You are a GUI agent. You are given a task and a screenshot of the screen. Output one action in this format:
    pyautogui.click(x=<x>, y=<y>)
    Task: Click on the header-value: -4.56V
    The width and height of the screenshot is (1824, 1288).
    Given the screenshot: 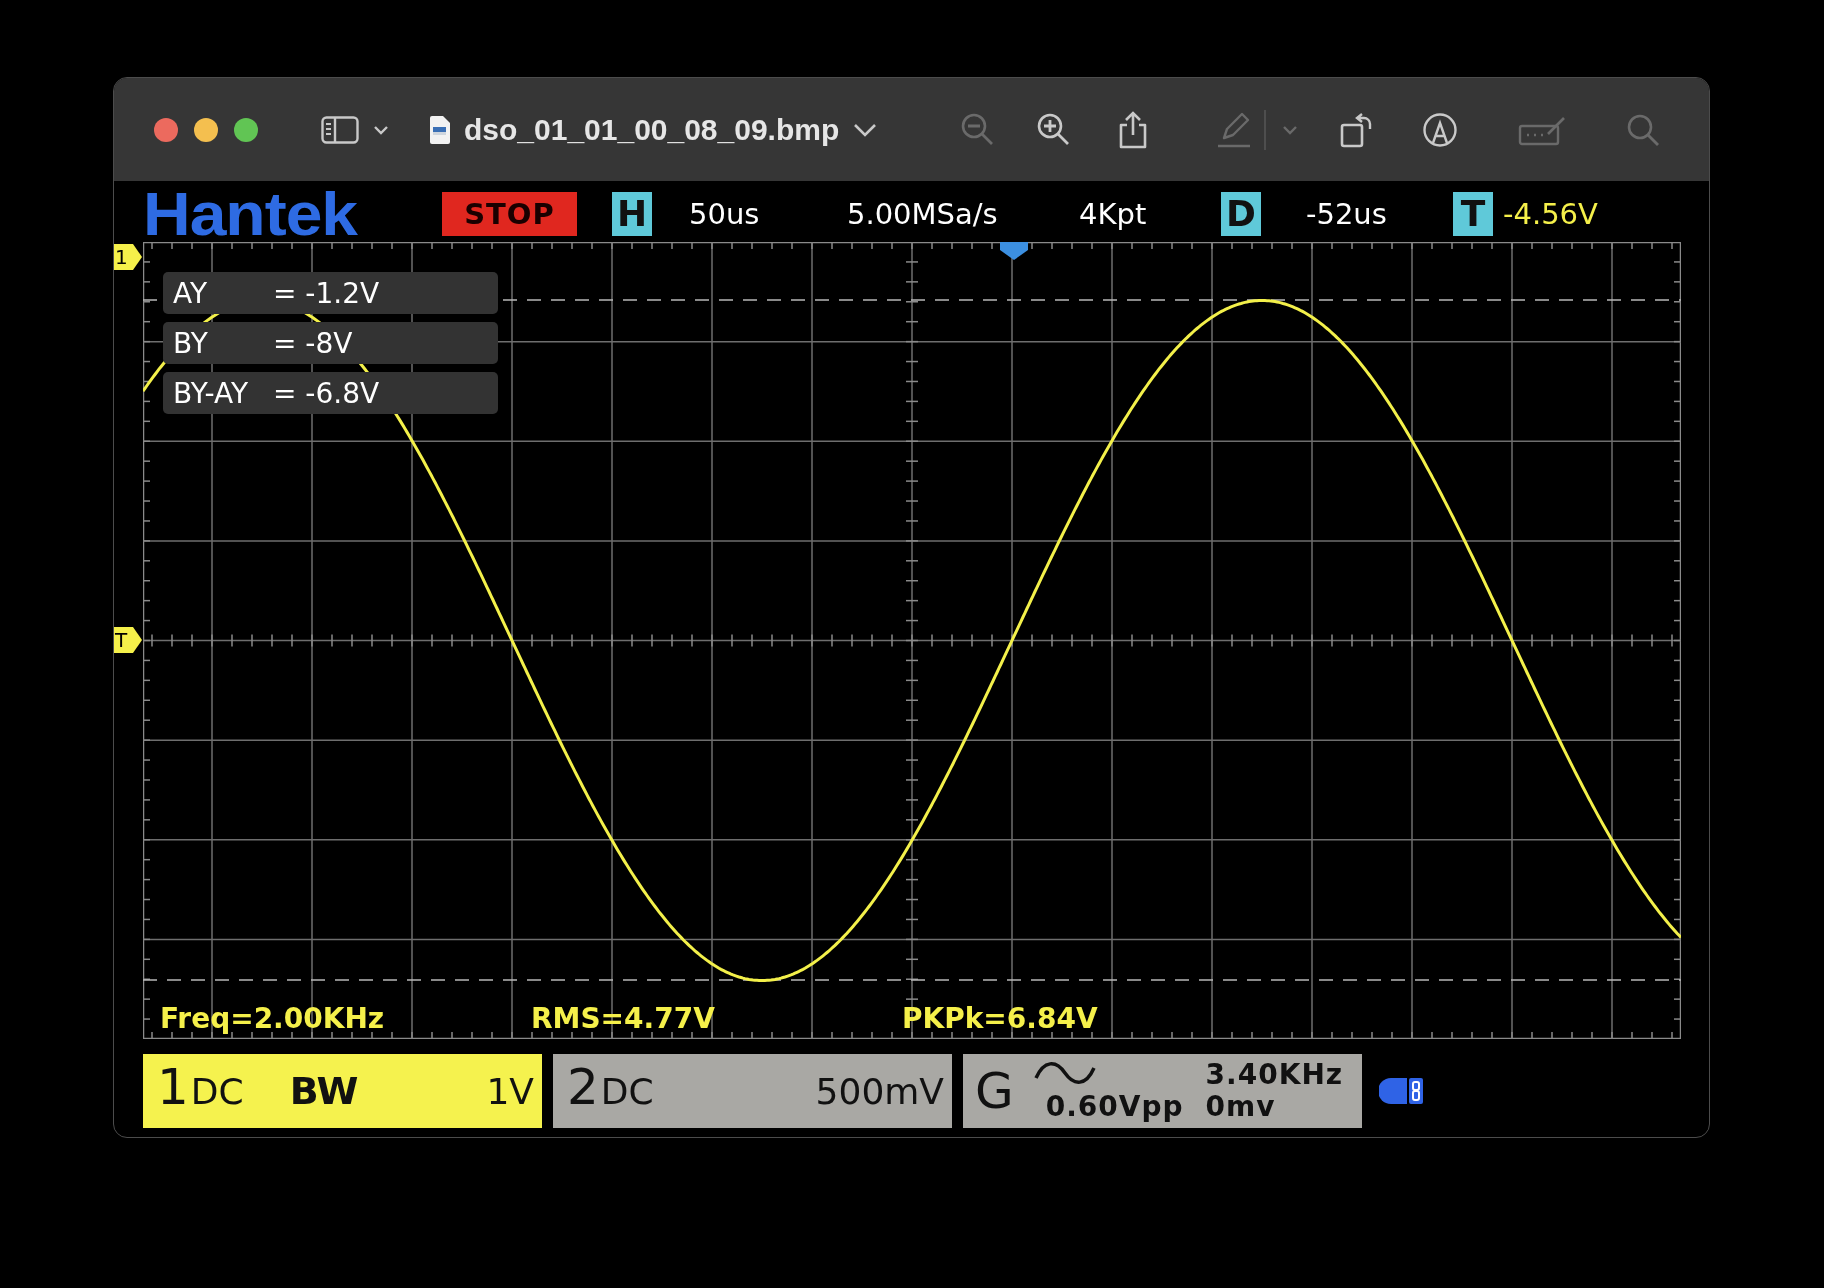 What is the action you would take?
    pyautogui.click(x=1551, y=214)
    